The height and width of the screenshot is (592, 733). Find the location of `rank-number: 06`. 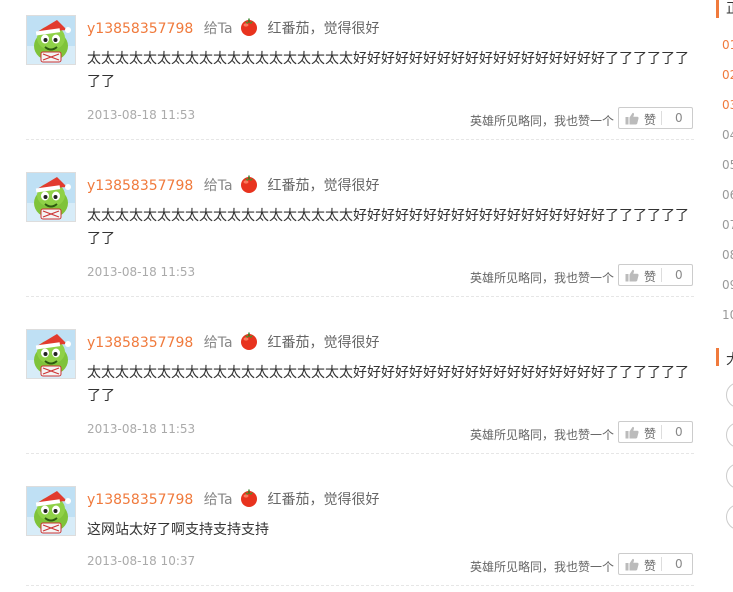

rank-number: 06 is located at coordinates (727, 195).